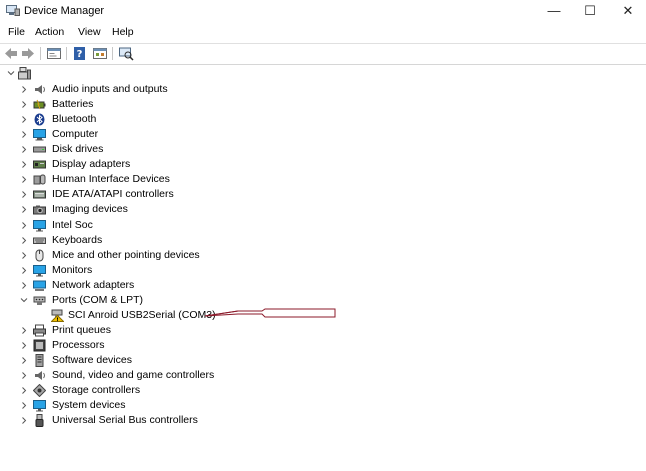  I want to click on tree-item: Human Interface Devices, so click(159, 179).